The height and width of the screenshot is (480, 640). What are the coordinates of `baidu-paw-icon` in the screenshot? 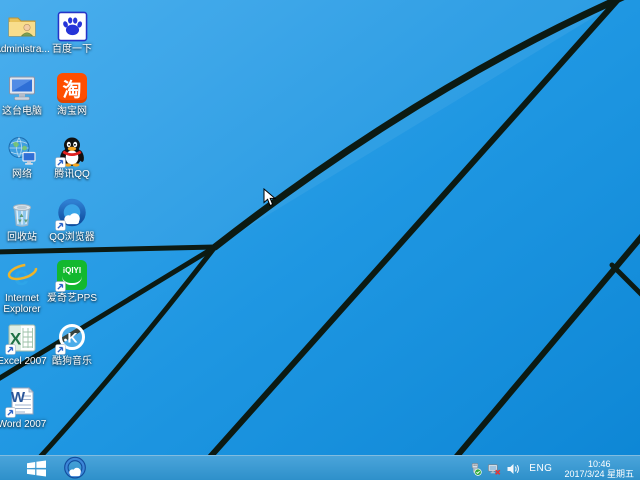 It's located at (72, 26).